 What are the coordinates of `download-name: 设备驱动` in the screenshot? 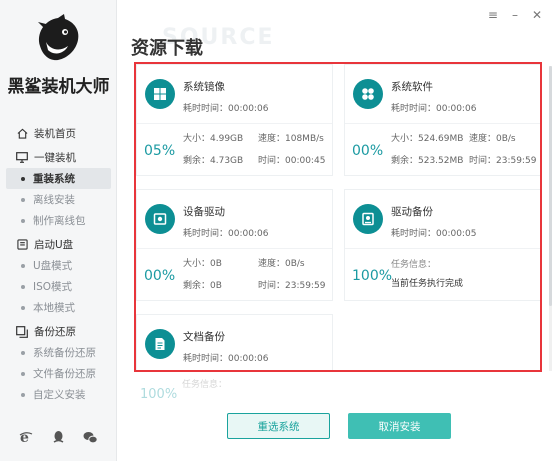 It's located at (204, 212).